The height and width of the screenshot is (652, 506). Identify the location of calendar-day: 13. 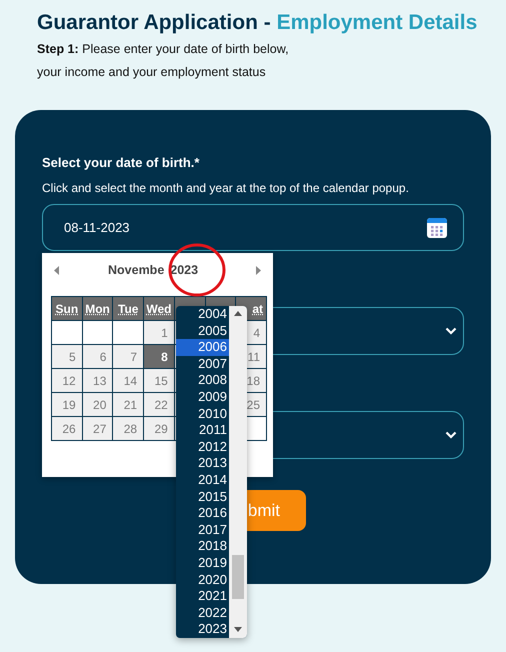
(97, 380).